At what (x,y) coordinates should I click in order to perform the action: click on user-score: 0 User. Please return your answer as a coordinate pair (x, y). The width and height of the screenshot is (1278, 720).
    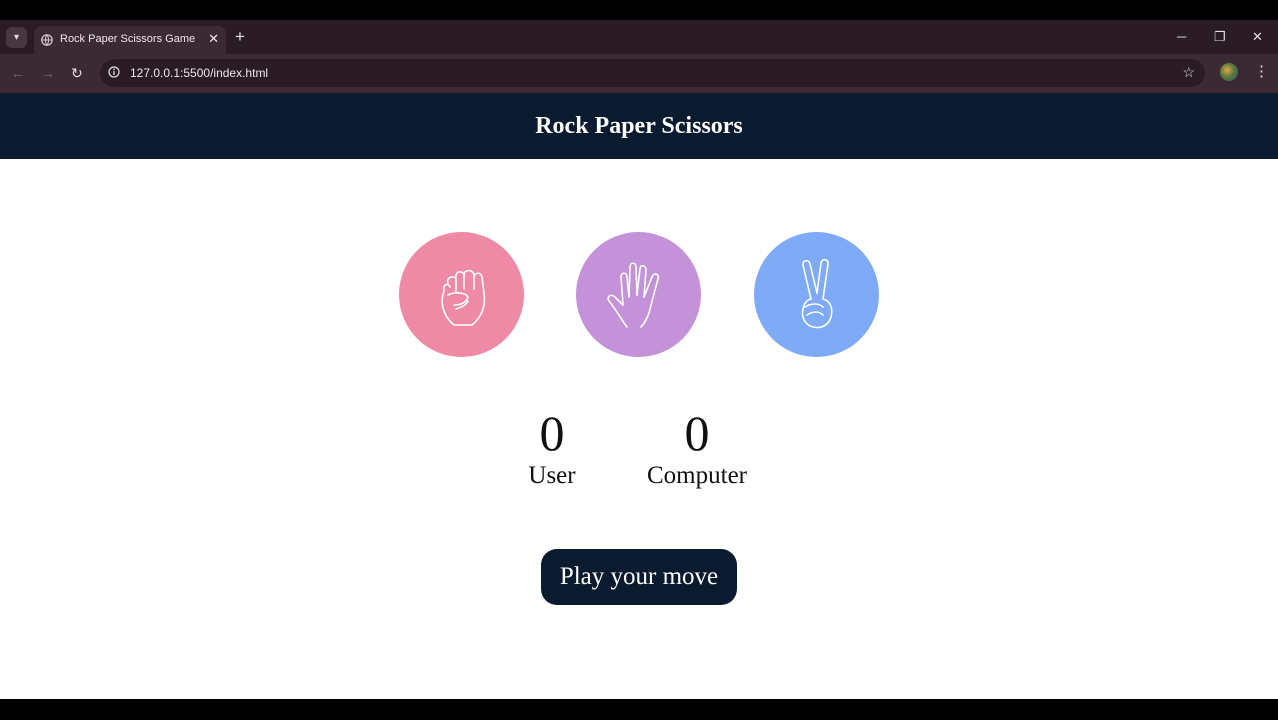
    Looking at the image, I should click on (552, 448).